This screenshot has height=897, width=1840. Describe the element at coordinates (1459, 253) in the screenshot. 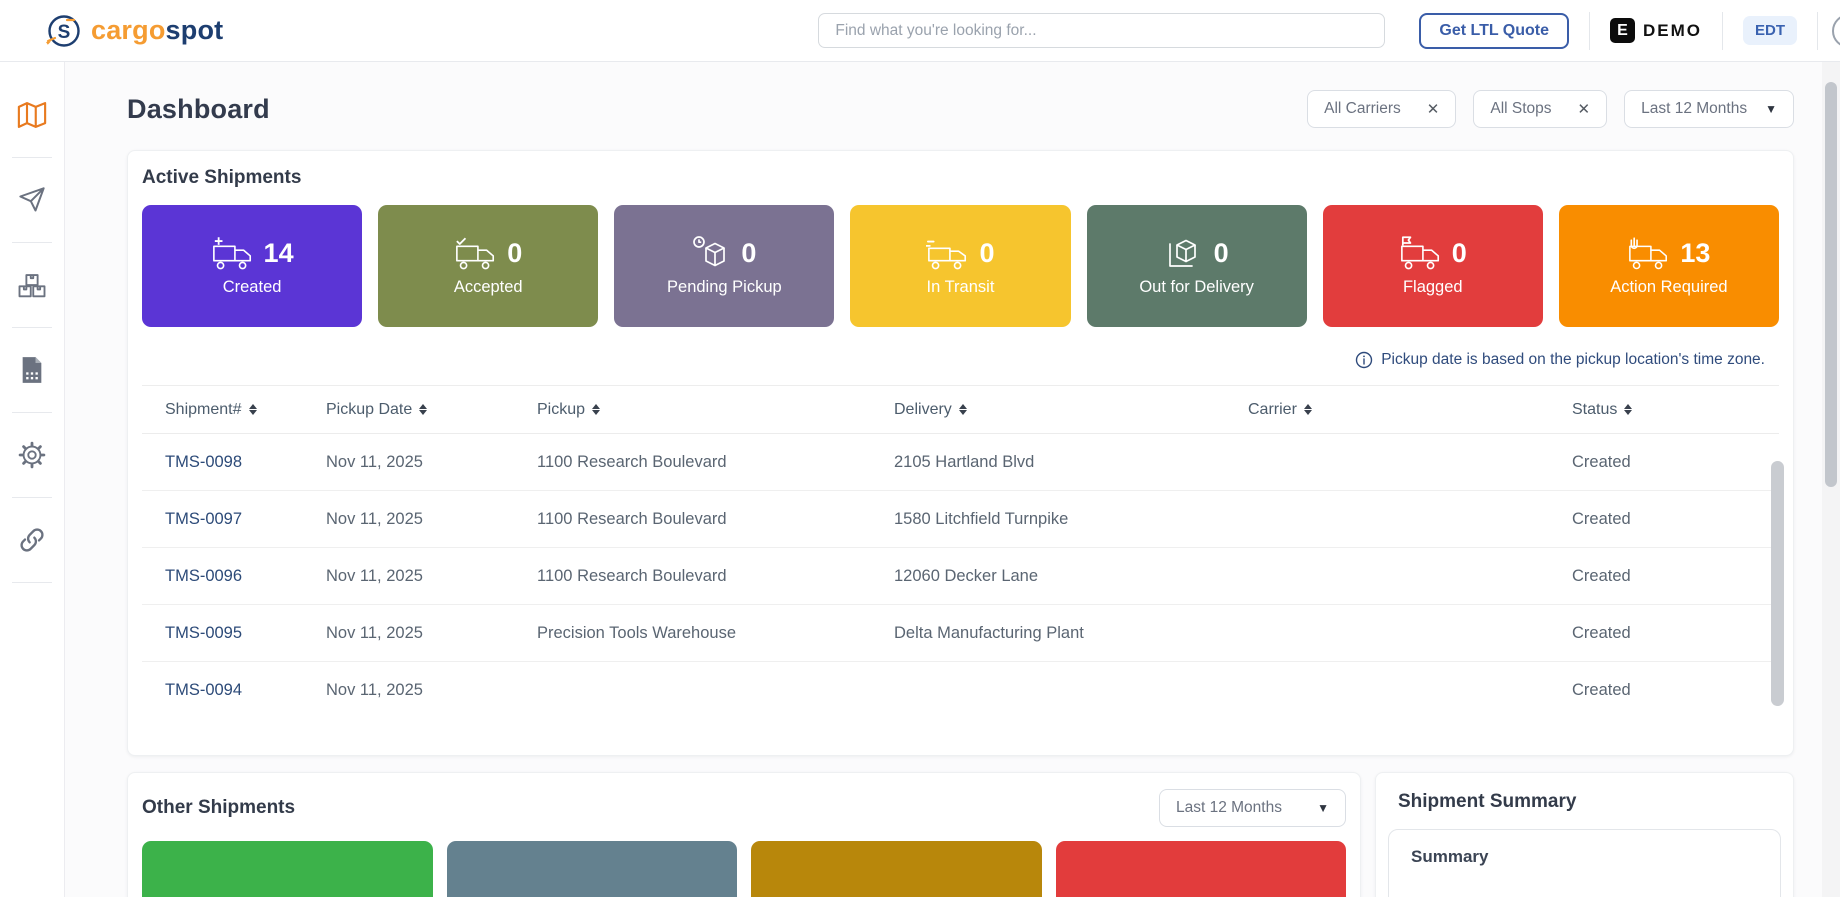

I see `flagged-count: 0` at that location.